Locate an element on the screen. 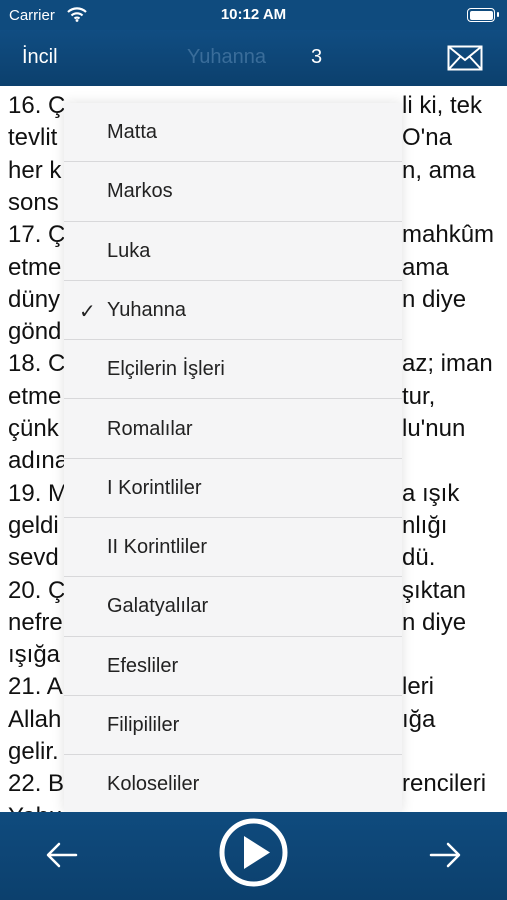 This screenshot has width=507, height=900. play-icon is located at coordinates (253, 852).